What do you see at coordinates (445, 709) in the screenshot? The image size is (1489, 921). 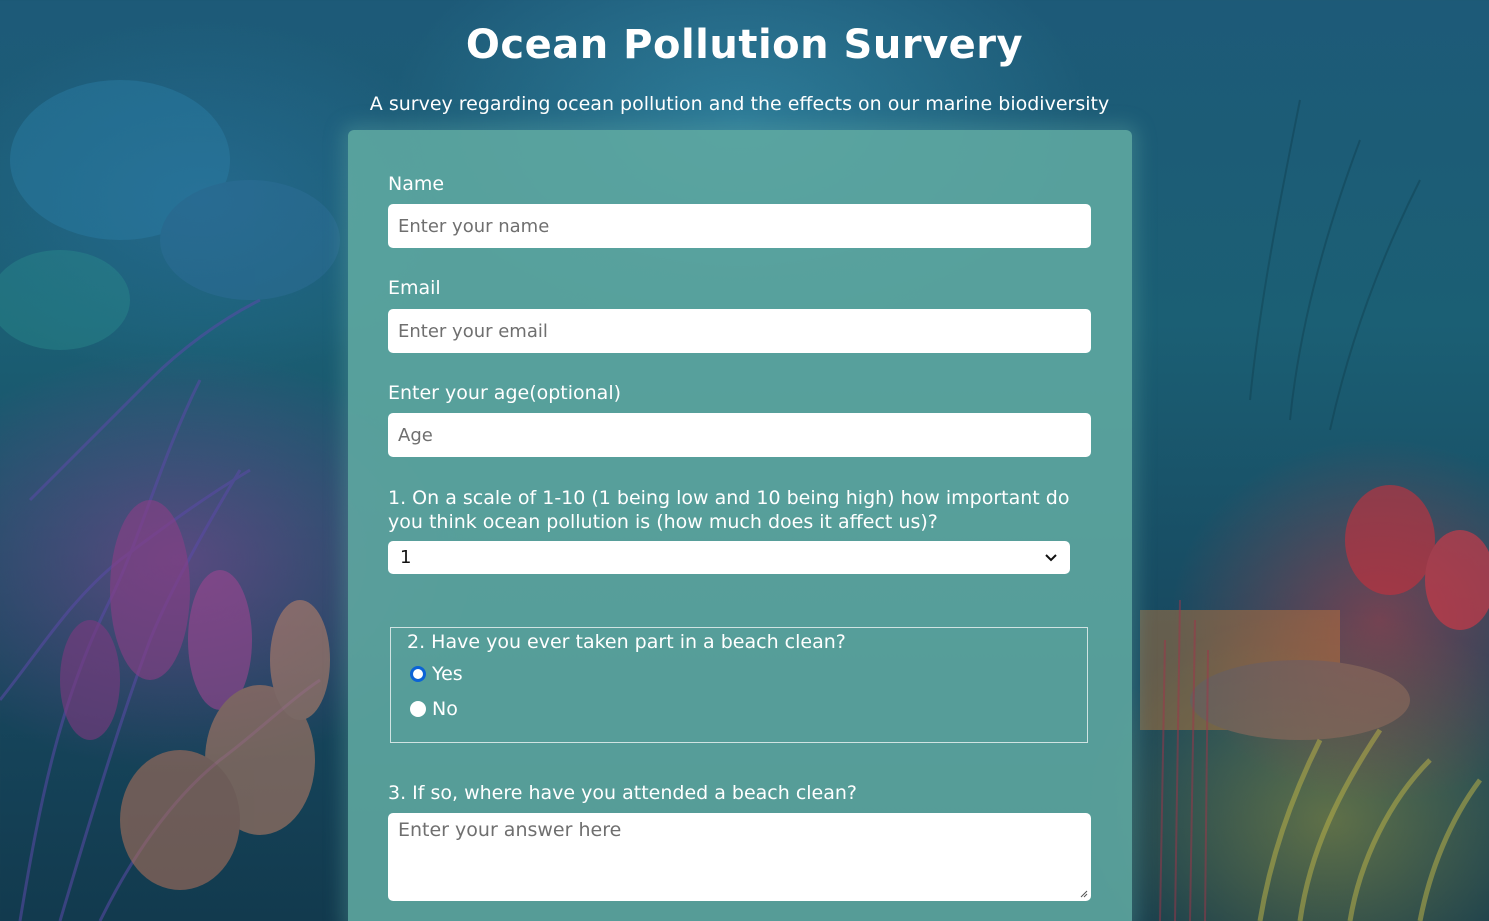 I see `q2-option-no-label: No` at bounding box center [445, 709].